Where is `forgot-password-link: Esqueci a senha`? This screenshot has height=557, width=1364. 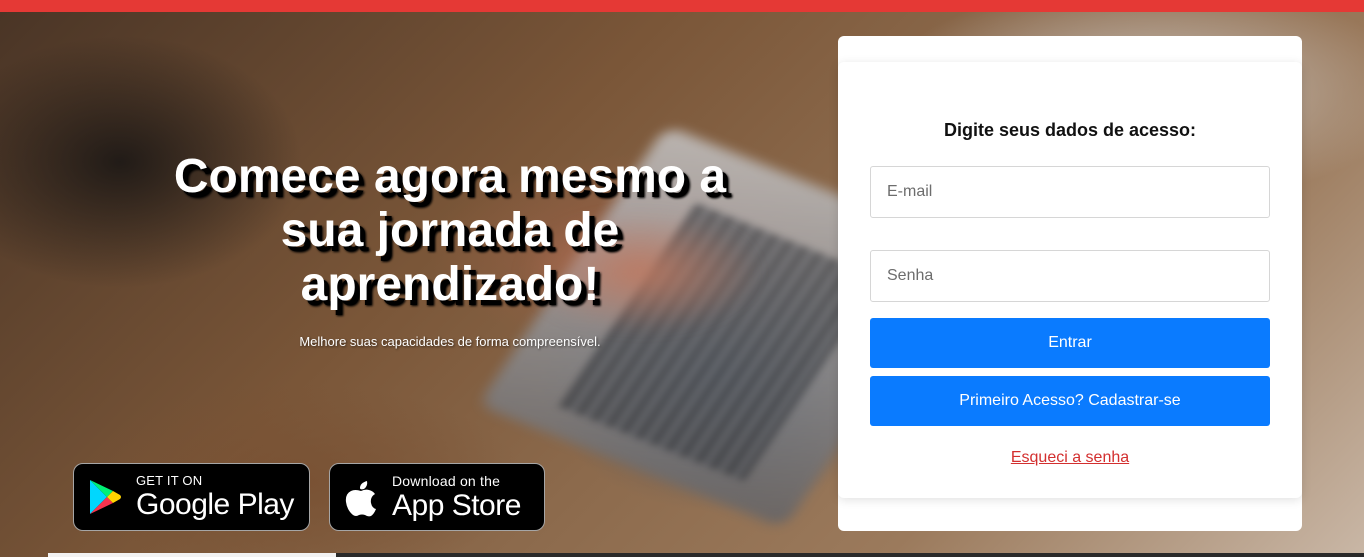 forgot-password-link: Esqueci a senha is located at coordinates (1070, 458).